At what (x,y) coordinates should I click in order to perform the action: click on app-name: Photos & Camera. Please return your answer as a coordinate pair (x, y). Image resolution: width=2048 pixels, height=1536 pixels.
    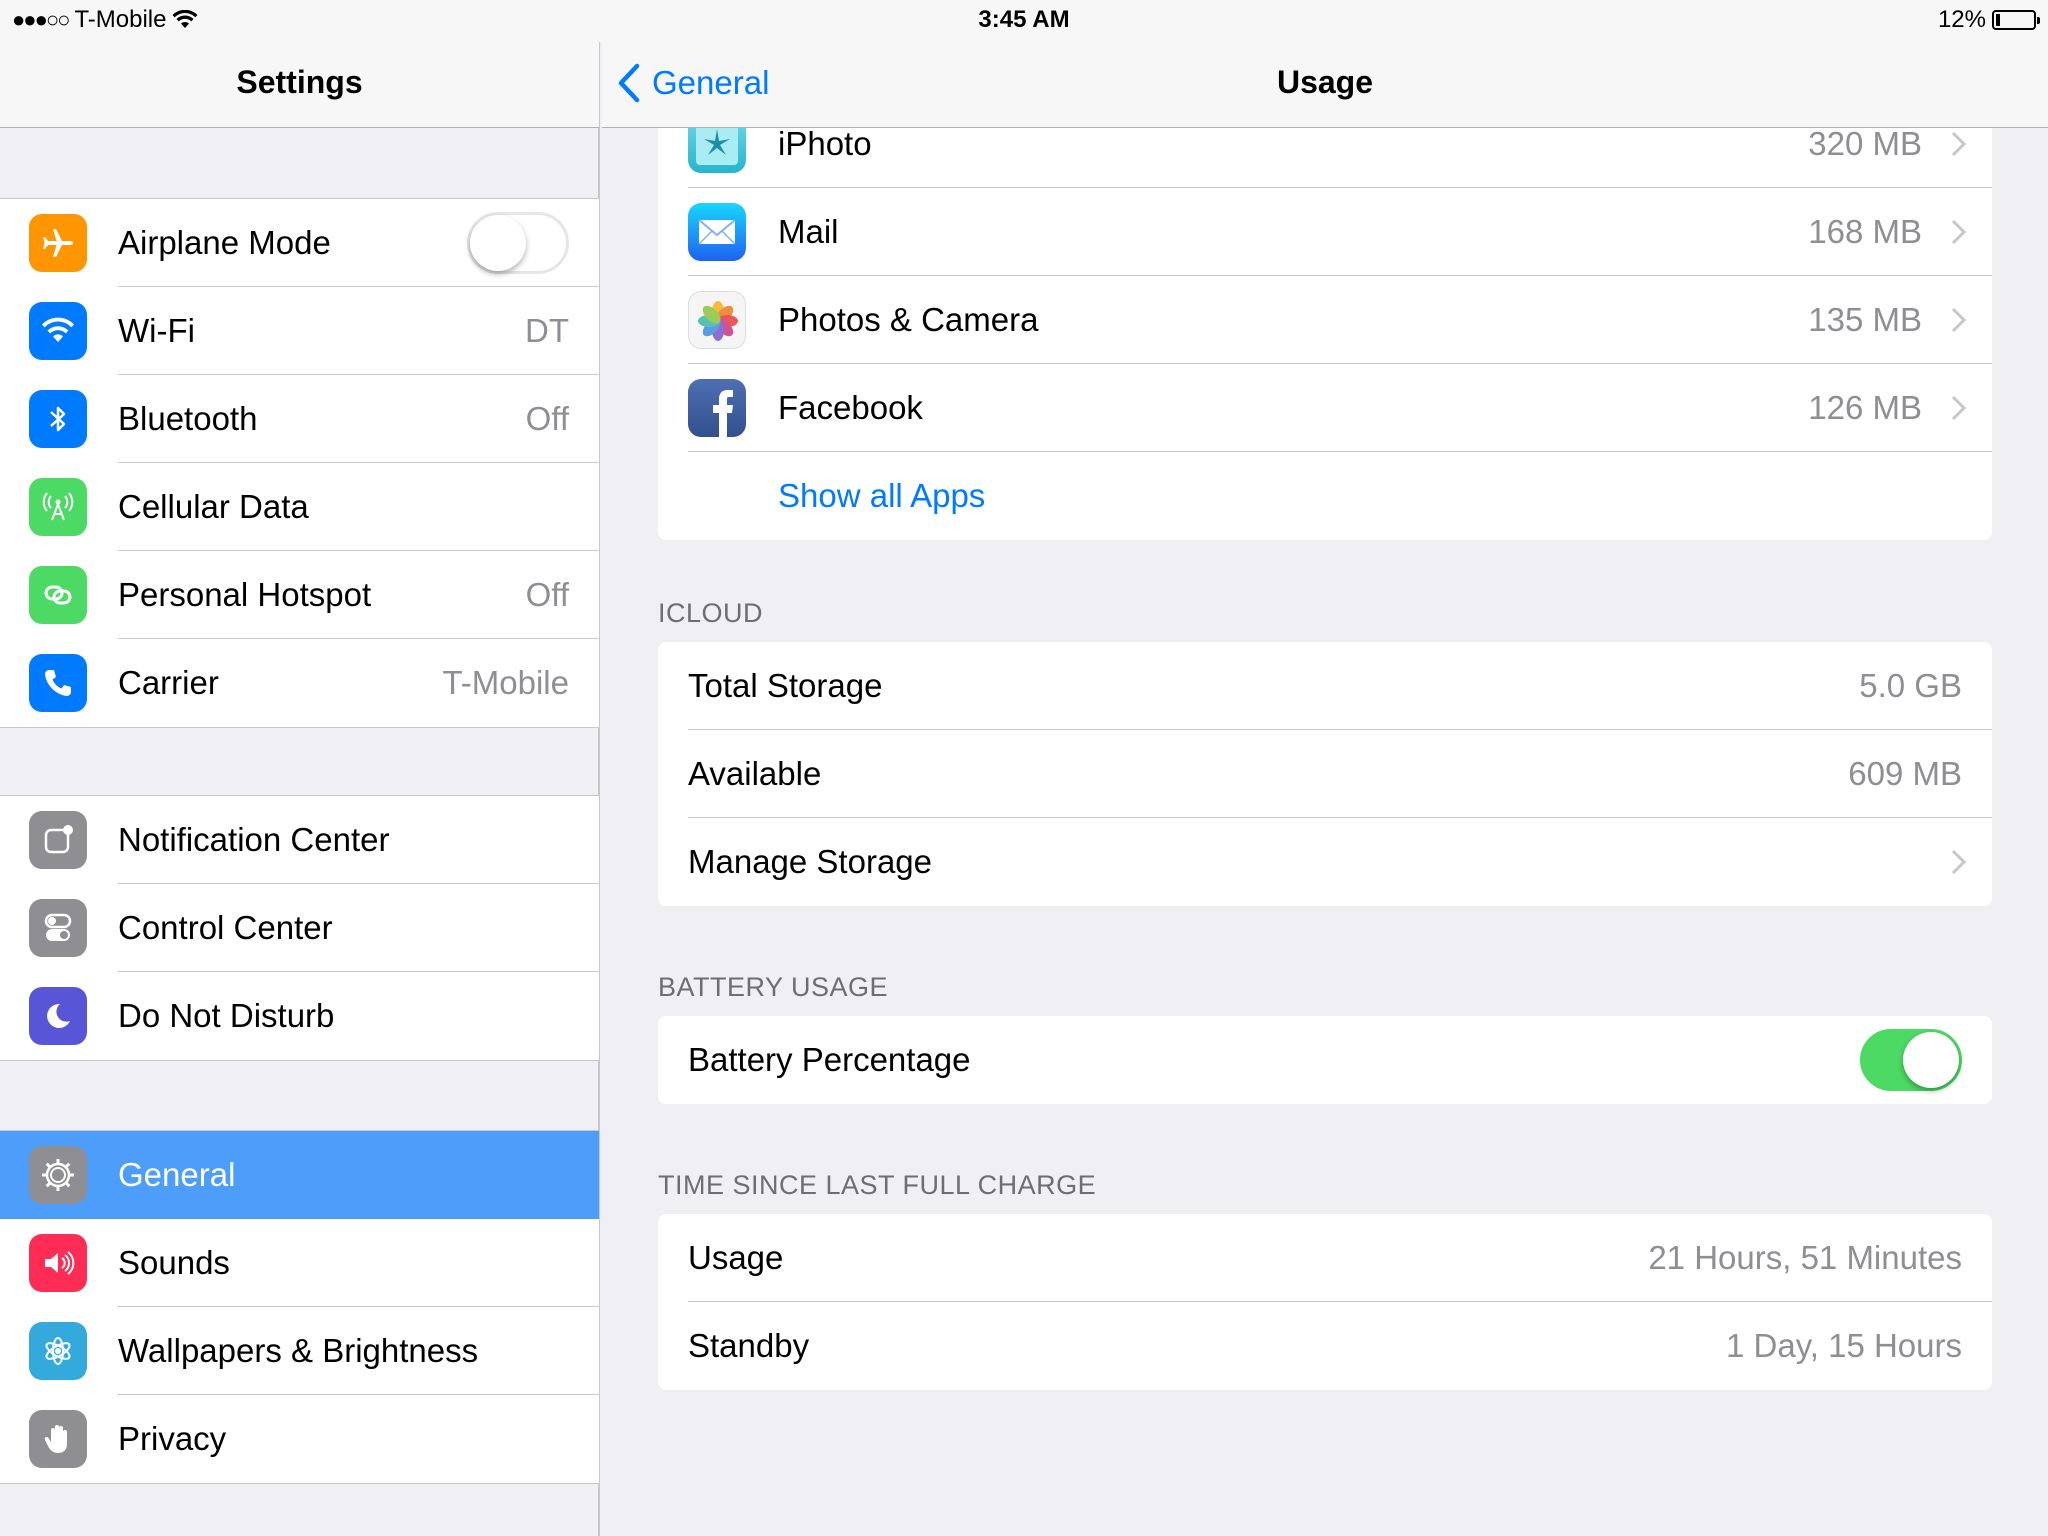
    Looking at the image, I should click on (908, 319).